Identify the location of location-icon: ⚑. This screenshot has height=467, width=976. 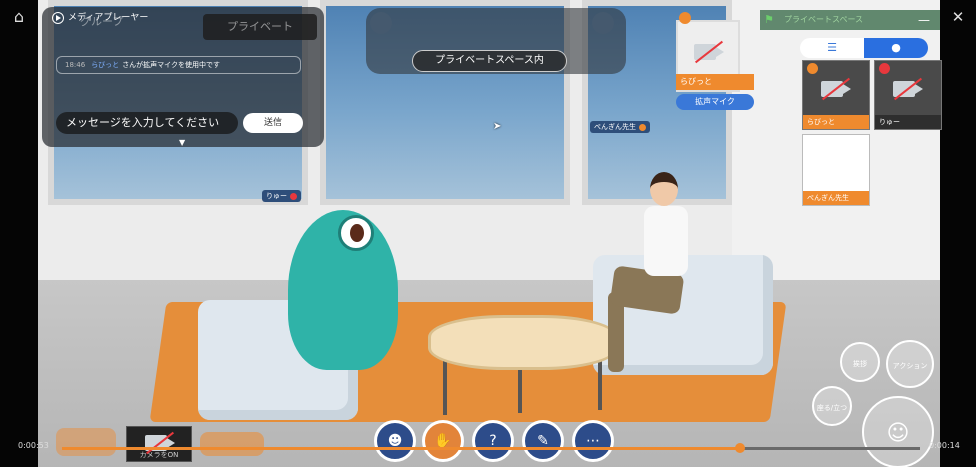
(769, 19).